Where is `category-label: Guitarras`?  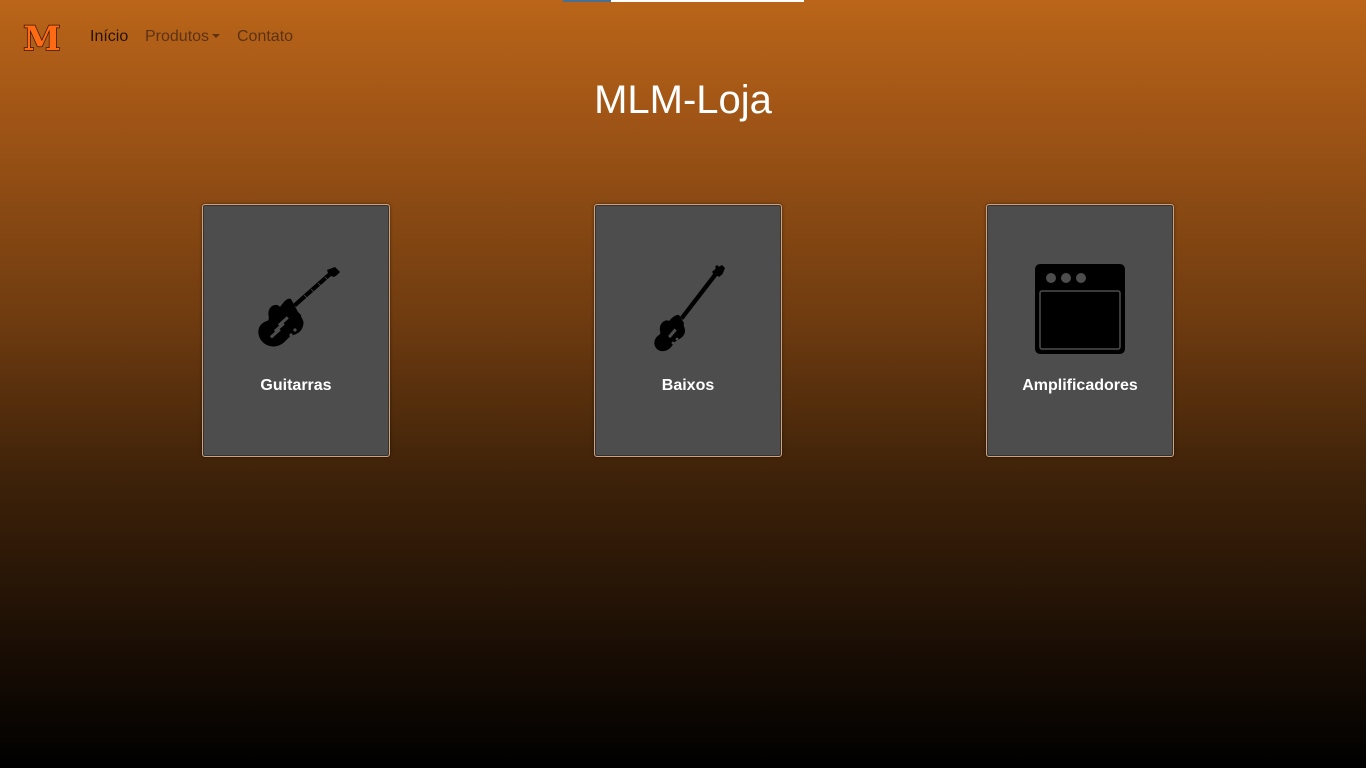
category-label: Guitarras is located at coordinates (296, 385).